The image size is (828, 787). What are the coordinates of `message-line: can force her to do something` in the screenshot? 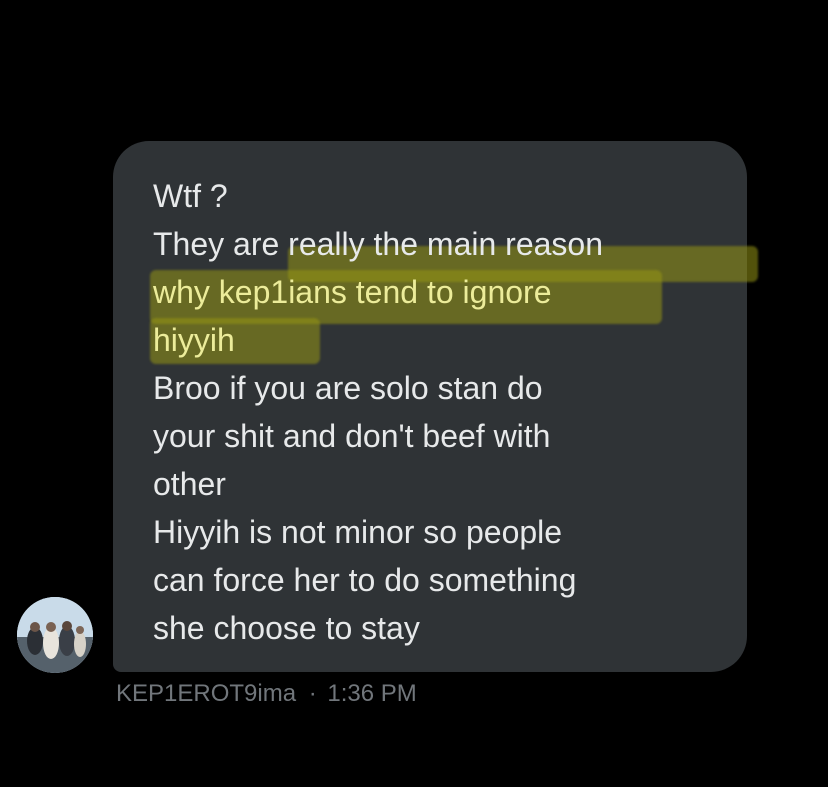 It's located at (365, 580).